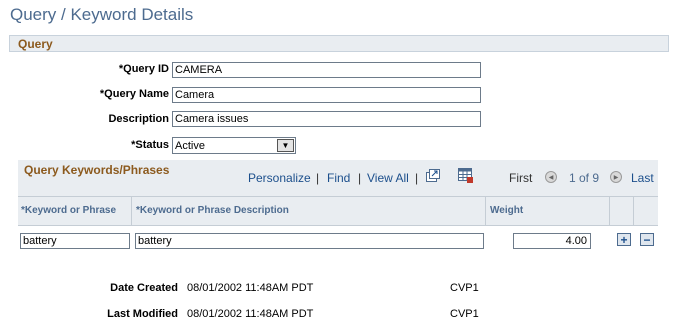 This screenshot has height=332, width=690. What do you see at coordinates (642, 178) in the screenshot?
I see `last-link: Last` at bounding box center [642, 178].